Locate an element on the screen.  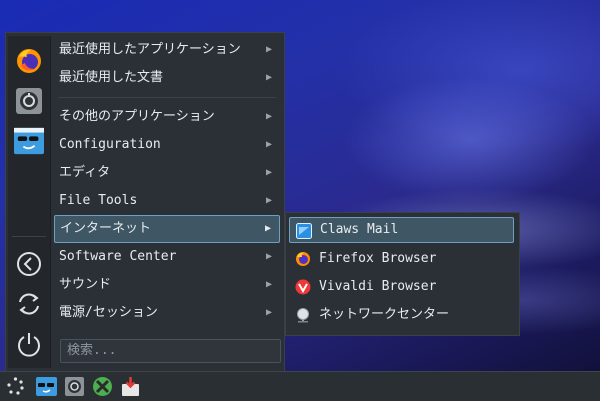
sidebar-separator is located at coordinates (29, 236).